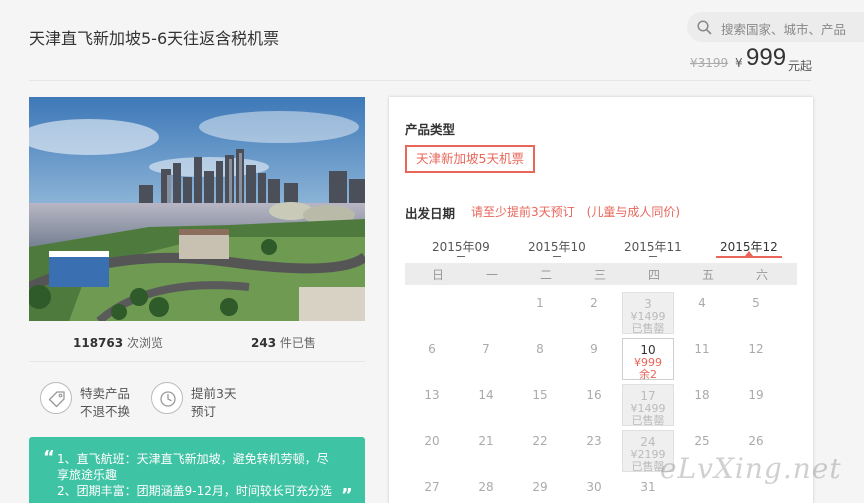 The width and height of the screenshot is (864, 503). Describe the element at coordinates (432, 487) in the screenshot. I see `day-number: 27` at that location.